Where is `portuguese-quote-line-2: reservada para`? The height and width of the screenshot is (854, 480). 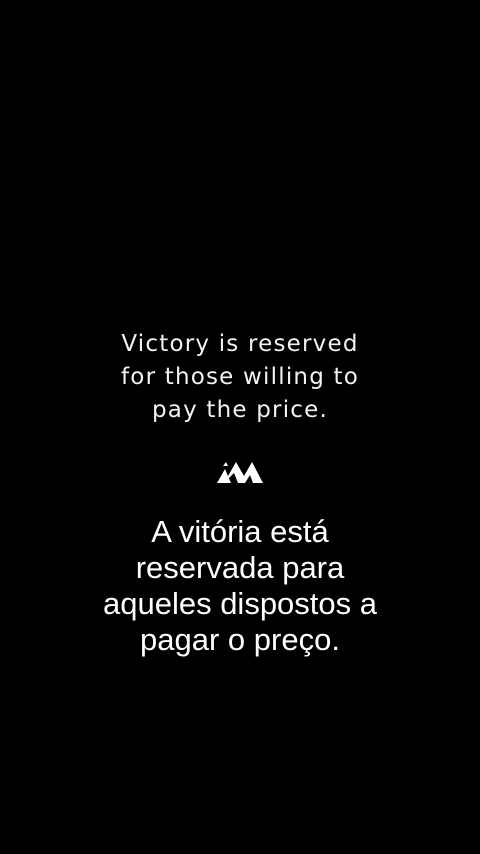
portuguese-quote-line-2: reservada para is located at coordinates (240, 567).